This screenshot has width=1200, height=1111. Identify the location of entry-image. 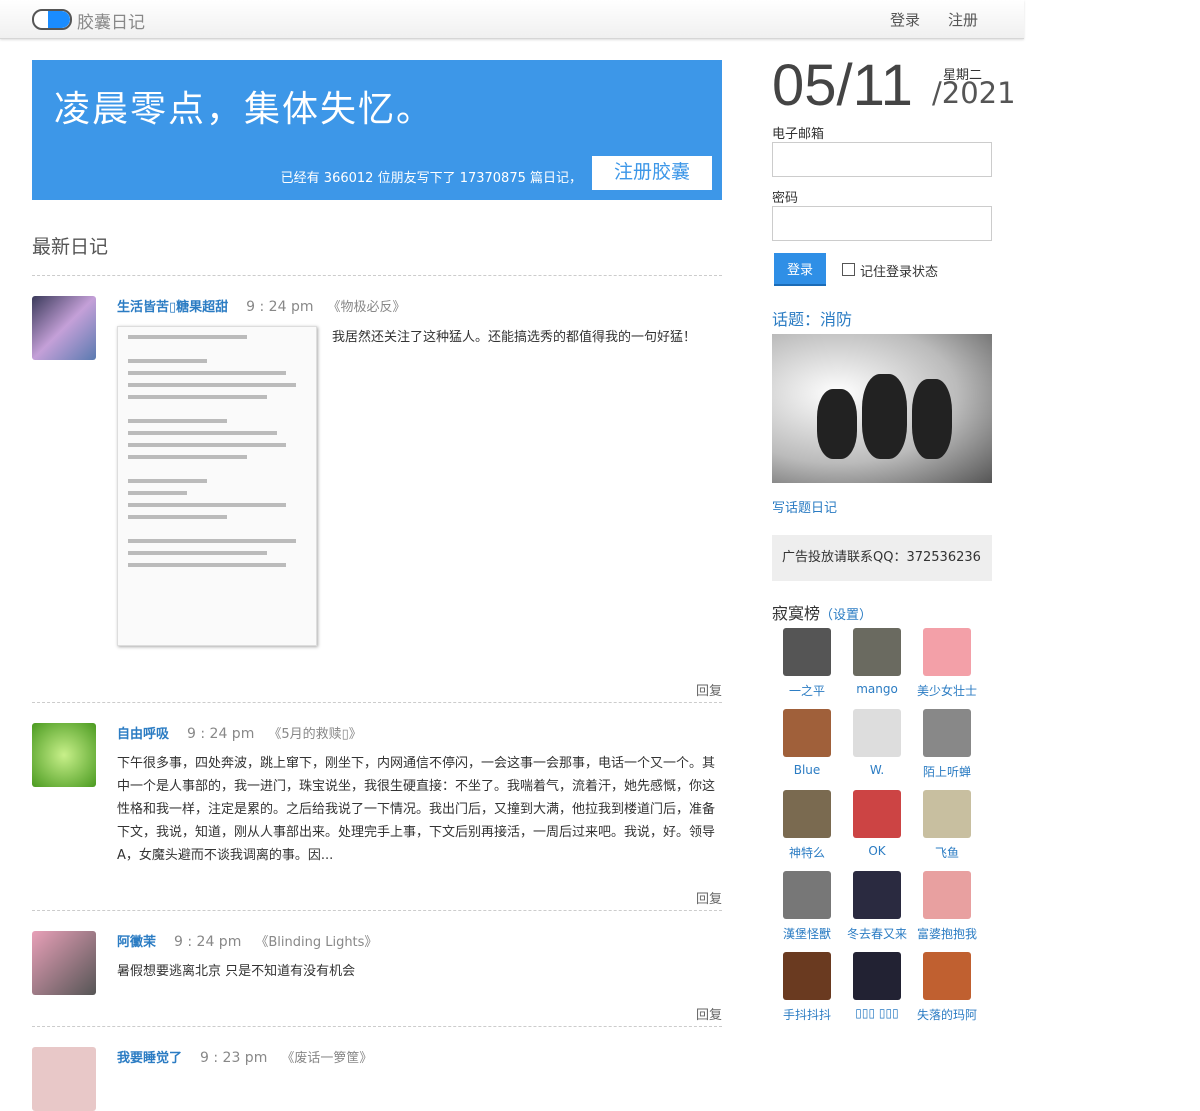
(217, 486).